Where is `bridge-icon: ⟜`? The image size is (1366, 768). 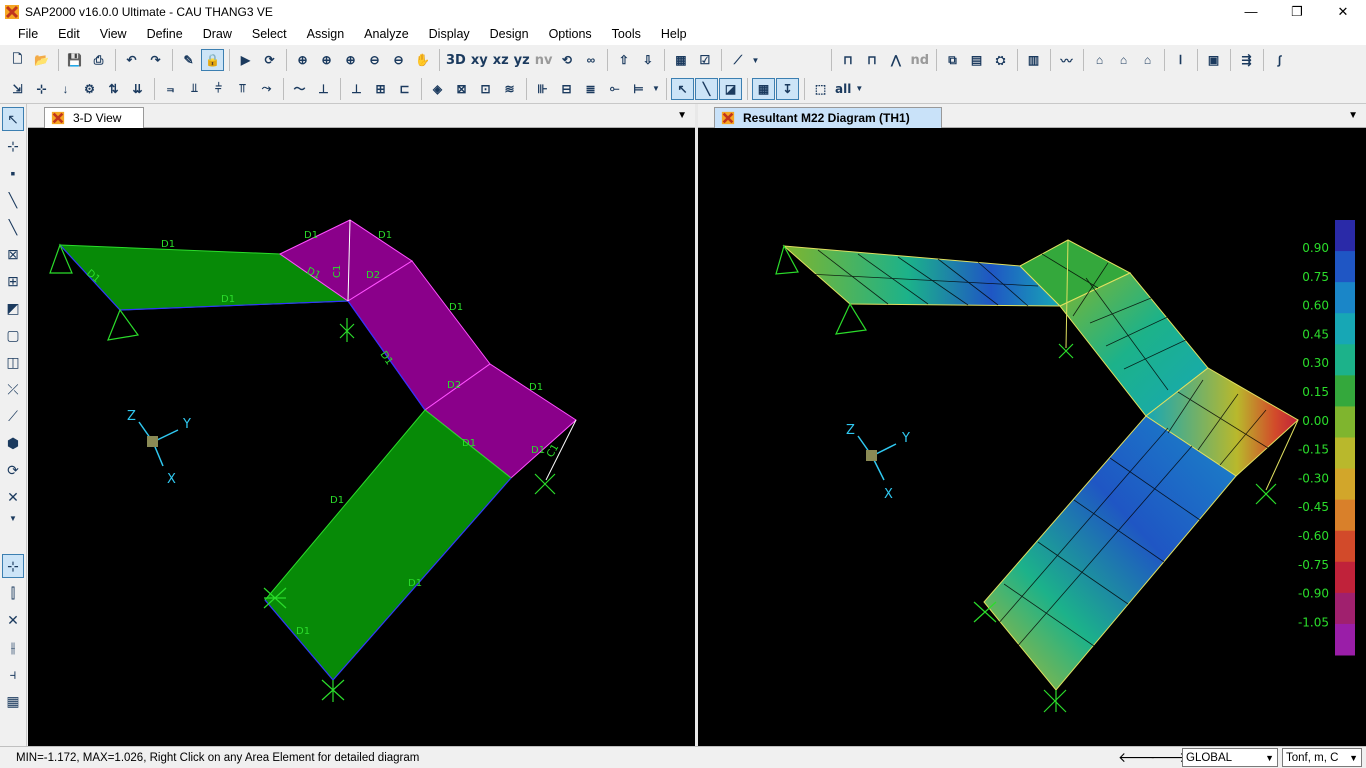
bridge-icon: ⟜ is located at coordinates (614, 89).